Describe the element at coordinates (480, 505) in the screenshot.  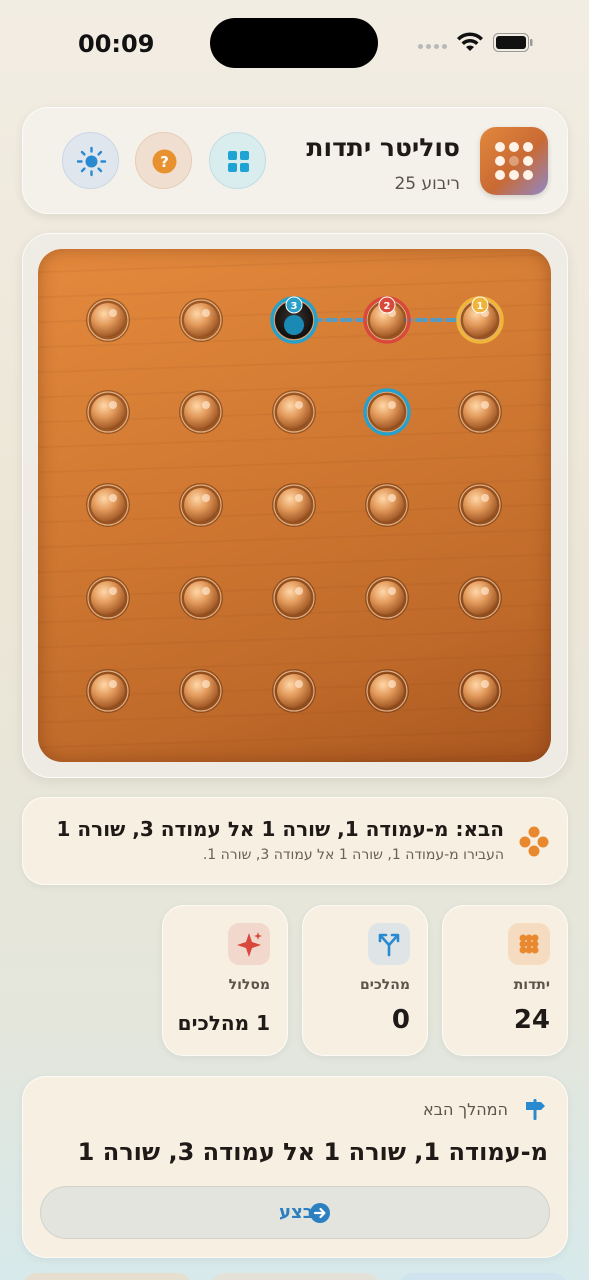
I see `board-hole-r3-c1` at that location.